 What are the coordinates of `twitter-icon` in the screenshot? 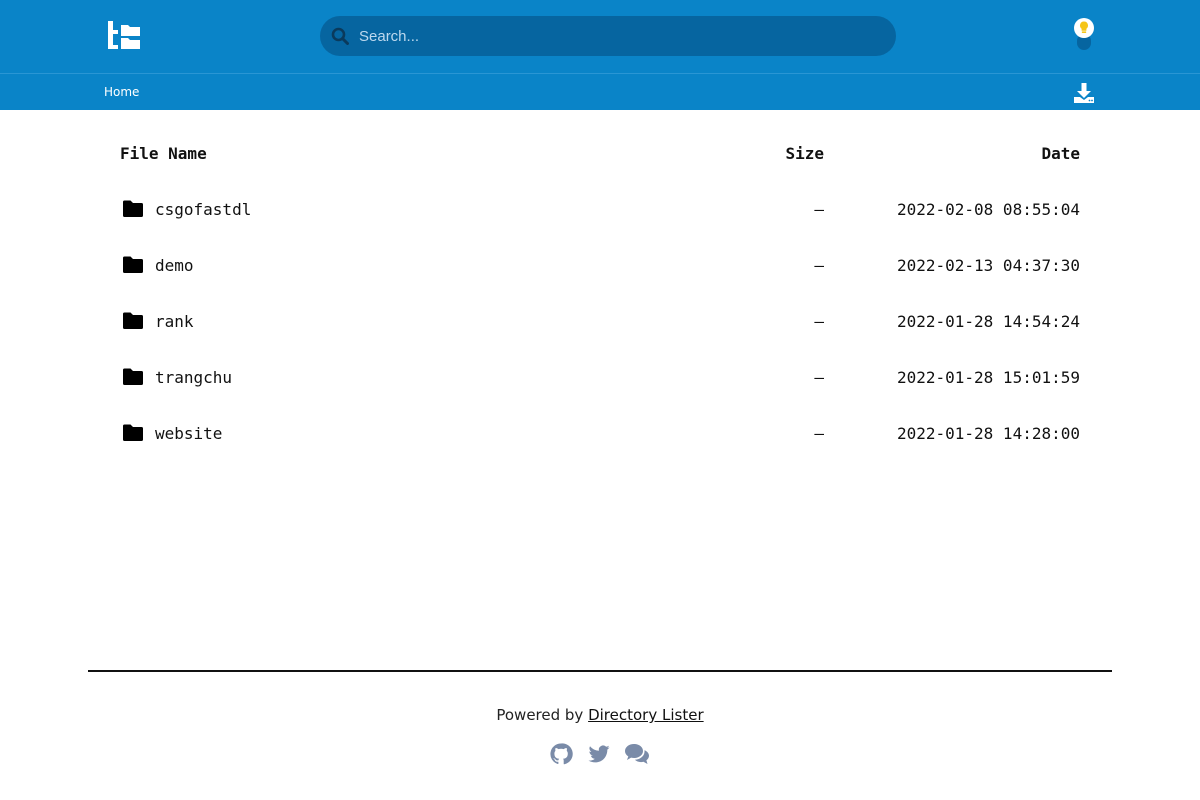 It's located at (599, 756).